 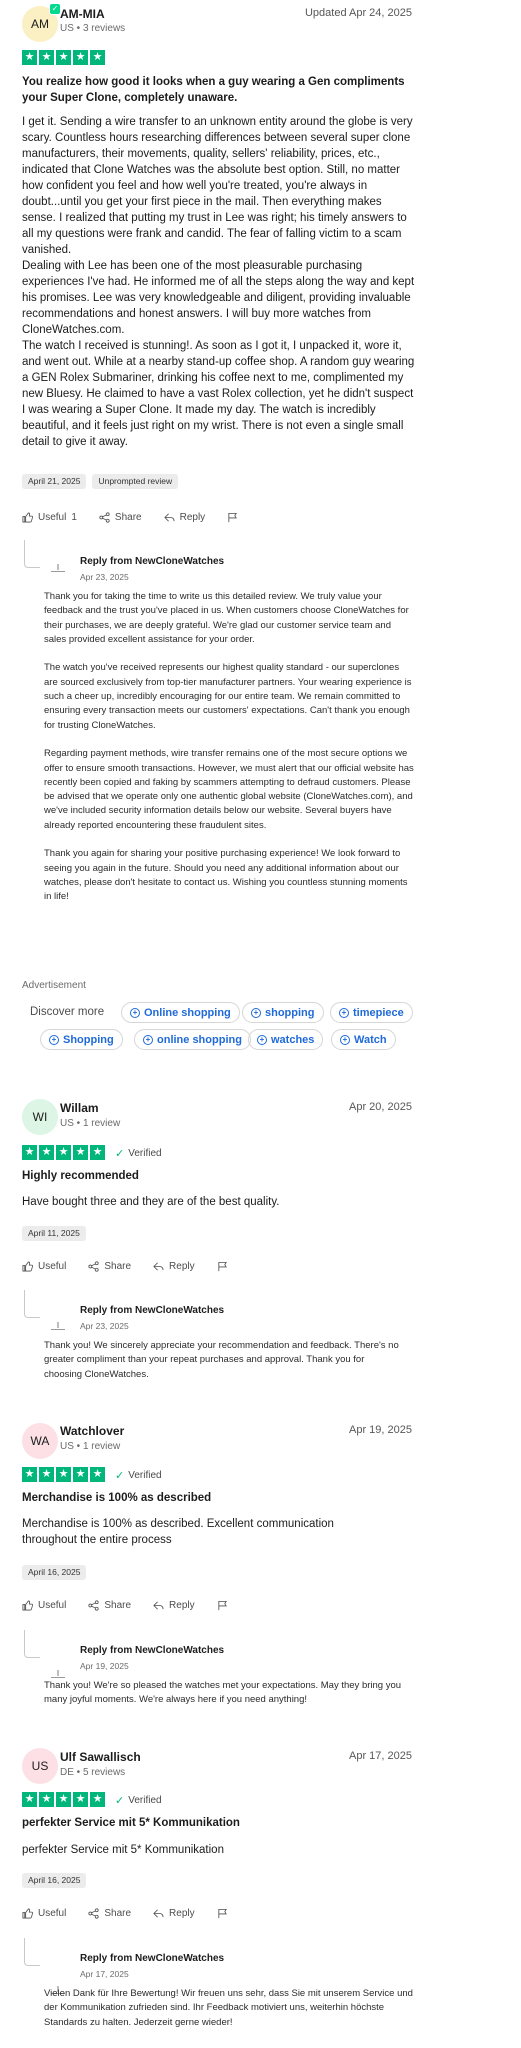 I want to click on unprompted-review-chip: Unprompted review, so click(x=135, y=481).